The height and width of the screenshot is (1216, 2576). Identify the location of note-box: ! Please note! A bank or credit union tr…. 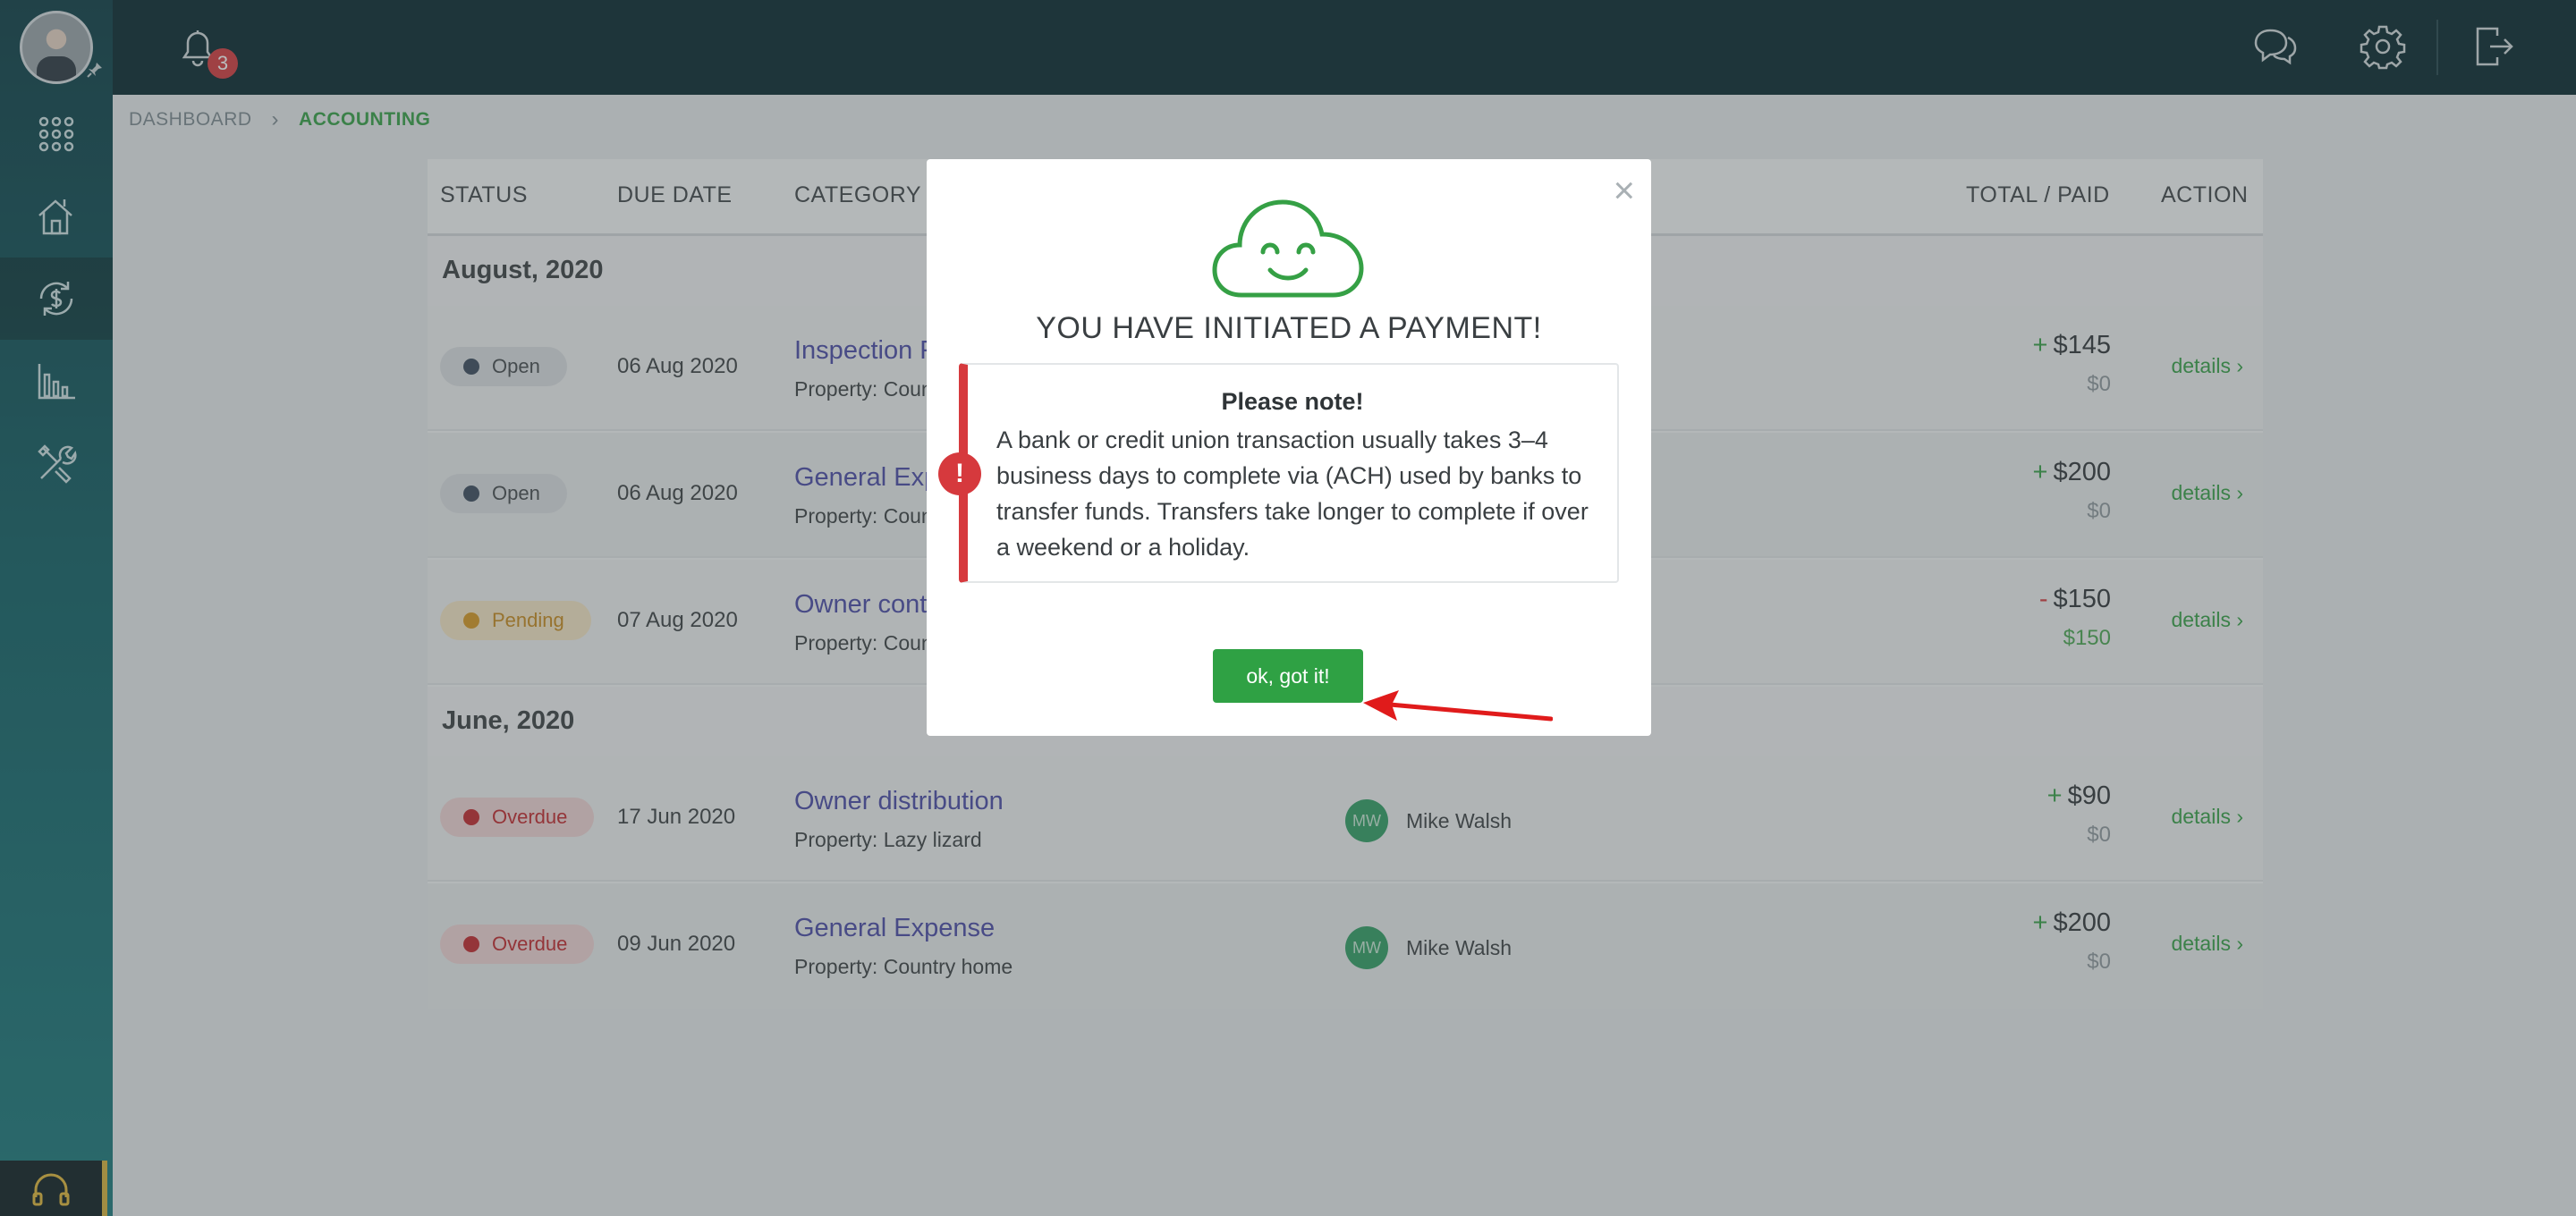
(1278, 473).